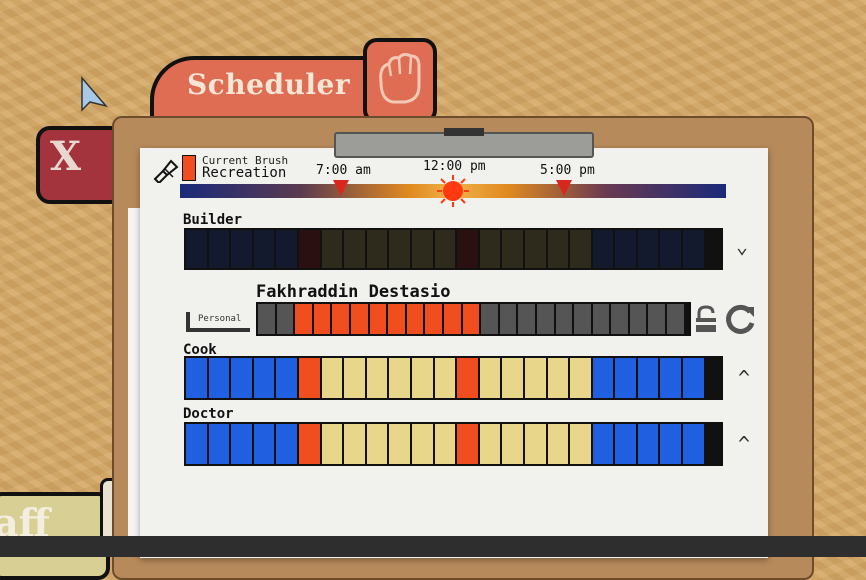 The width and height of the screenshot is (866, 580). I want to click on schedule-bar-cook, so click(453, 378).